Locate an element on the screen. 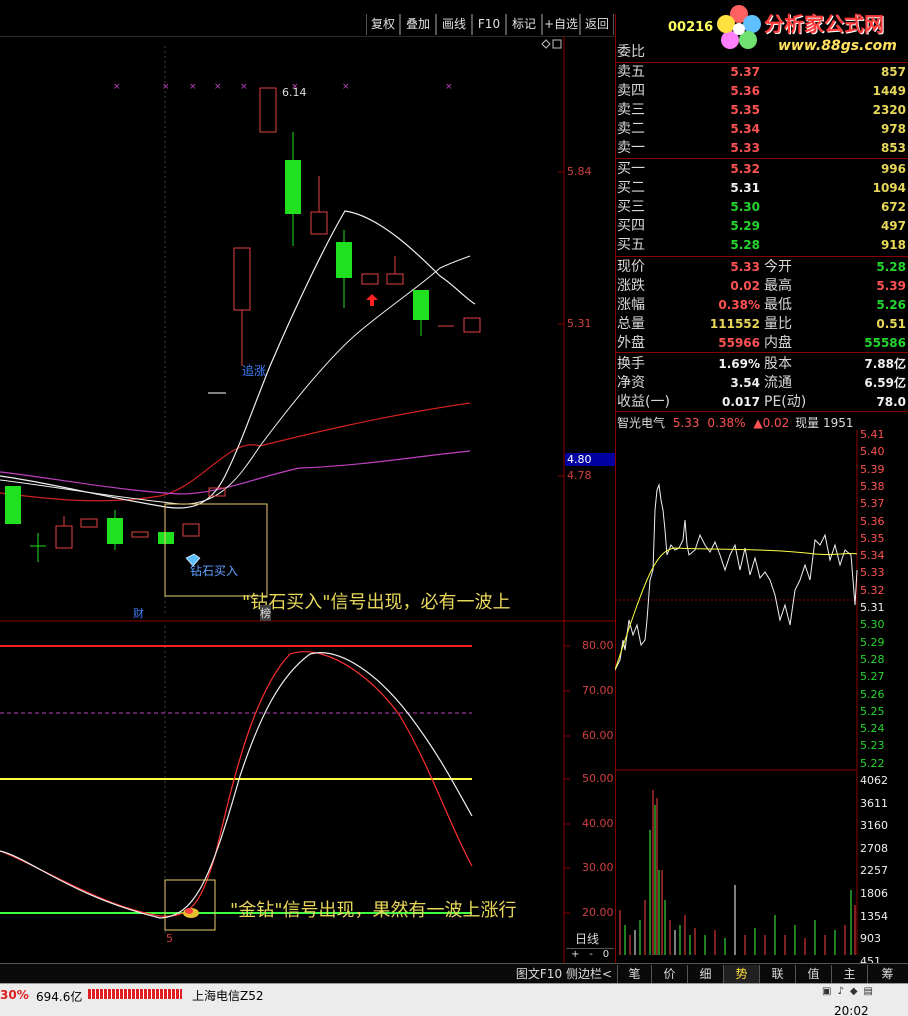 The width and height of the screenshot is (908, 1016). axis-label-531: 5.31 is located at coordinates (579, 323).